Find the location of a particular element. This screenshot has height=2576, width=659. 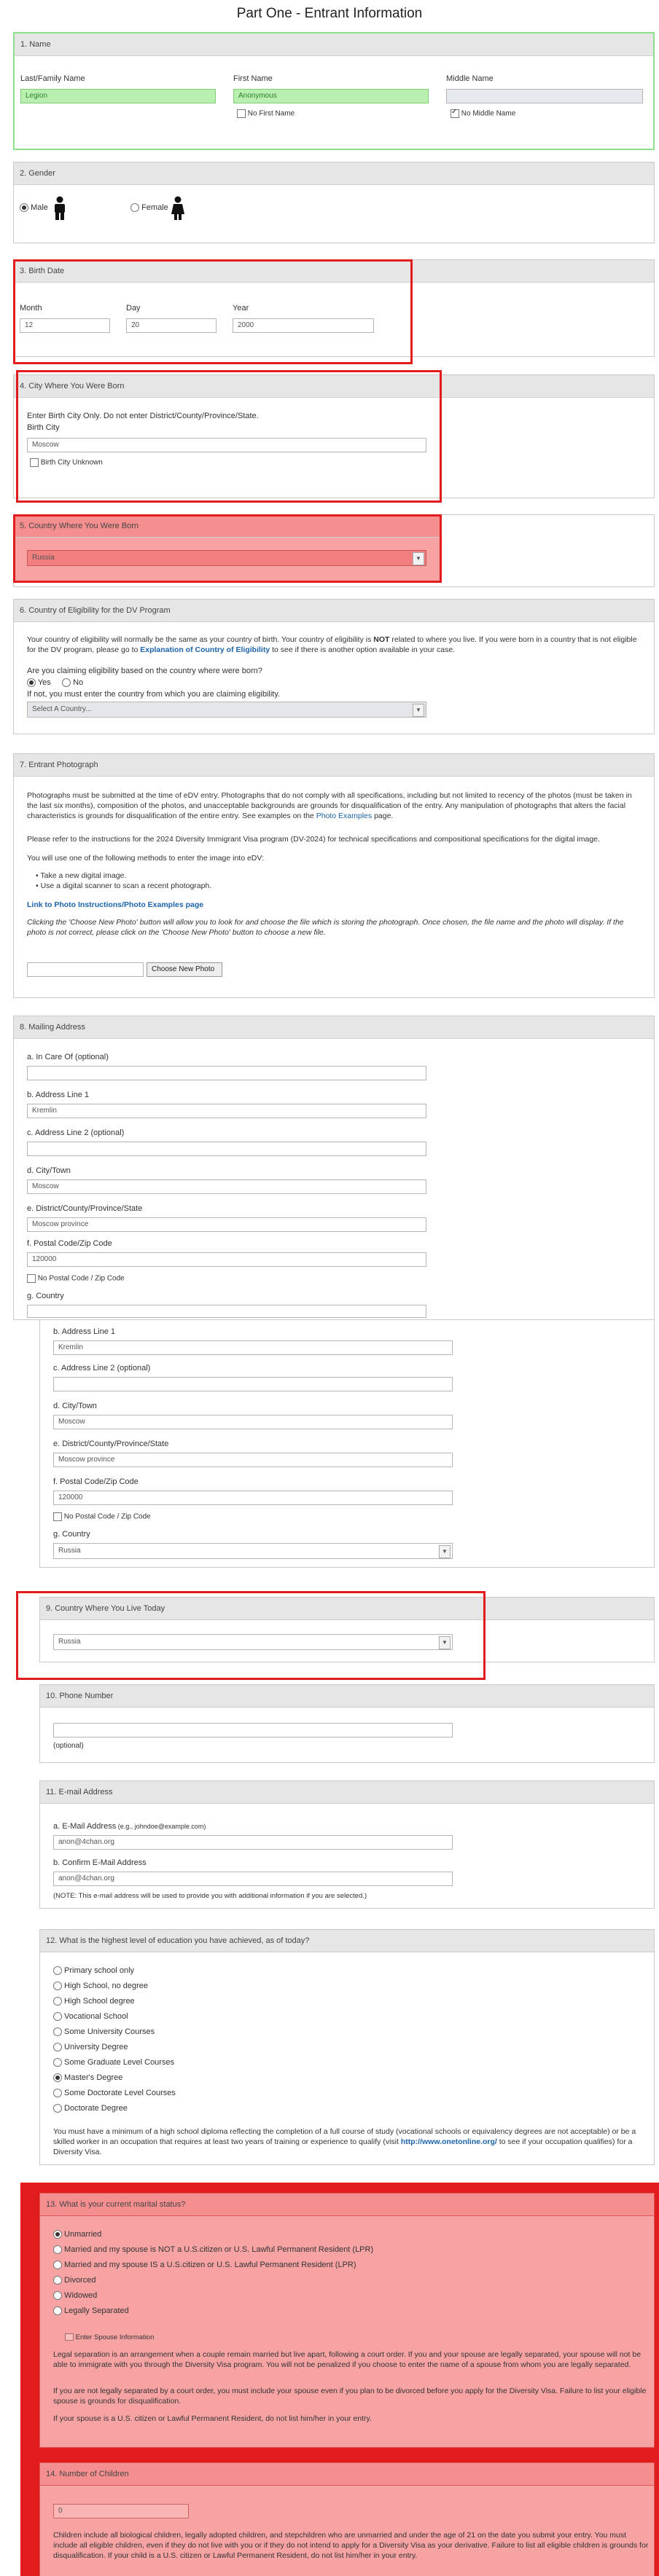

radio-option: High School degree is located at coordinates (94, 2001).